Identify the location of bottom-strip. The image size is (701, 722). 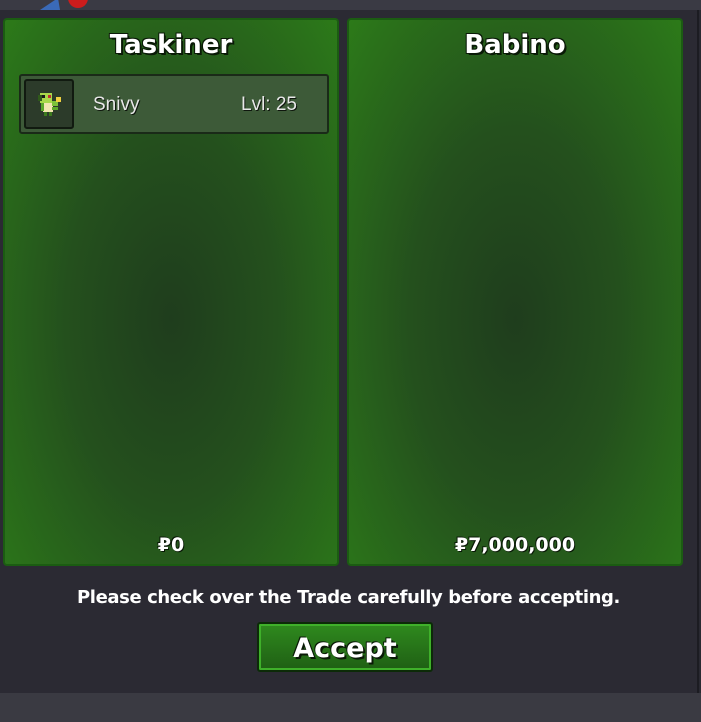
(350, 707).